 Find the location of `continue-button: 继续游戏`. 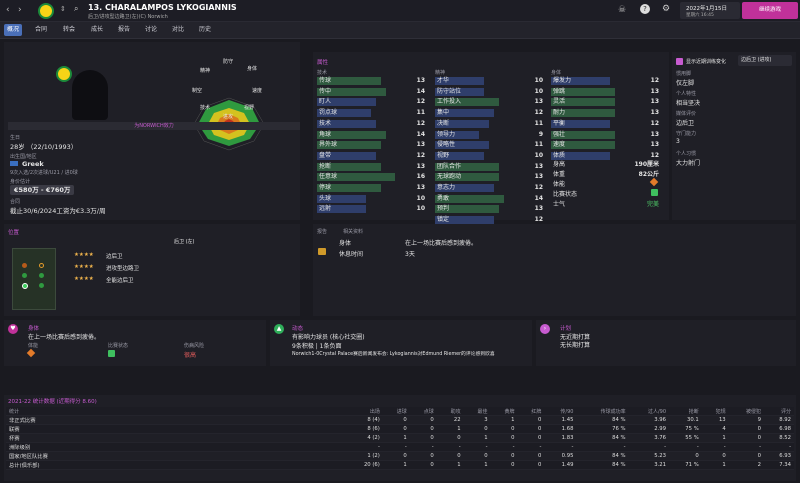

continue-button: 继续游戏 is located at coordinates (770, 10).